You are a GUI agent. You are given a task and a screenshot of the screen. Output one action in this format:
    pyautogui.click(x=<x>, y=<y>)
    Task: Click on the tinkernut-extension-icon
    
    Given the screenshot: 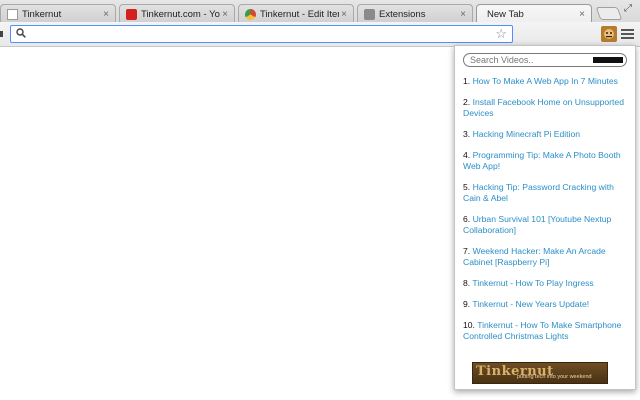 What is the action you would take?
    pyautogui.click(x=609, y=34)
    